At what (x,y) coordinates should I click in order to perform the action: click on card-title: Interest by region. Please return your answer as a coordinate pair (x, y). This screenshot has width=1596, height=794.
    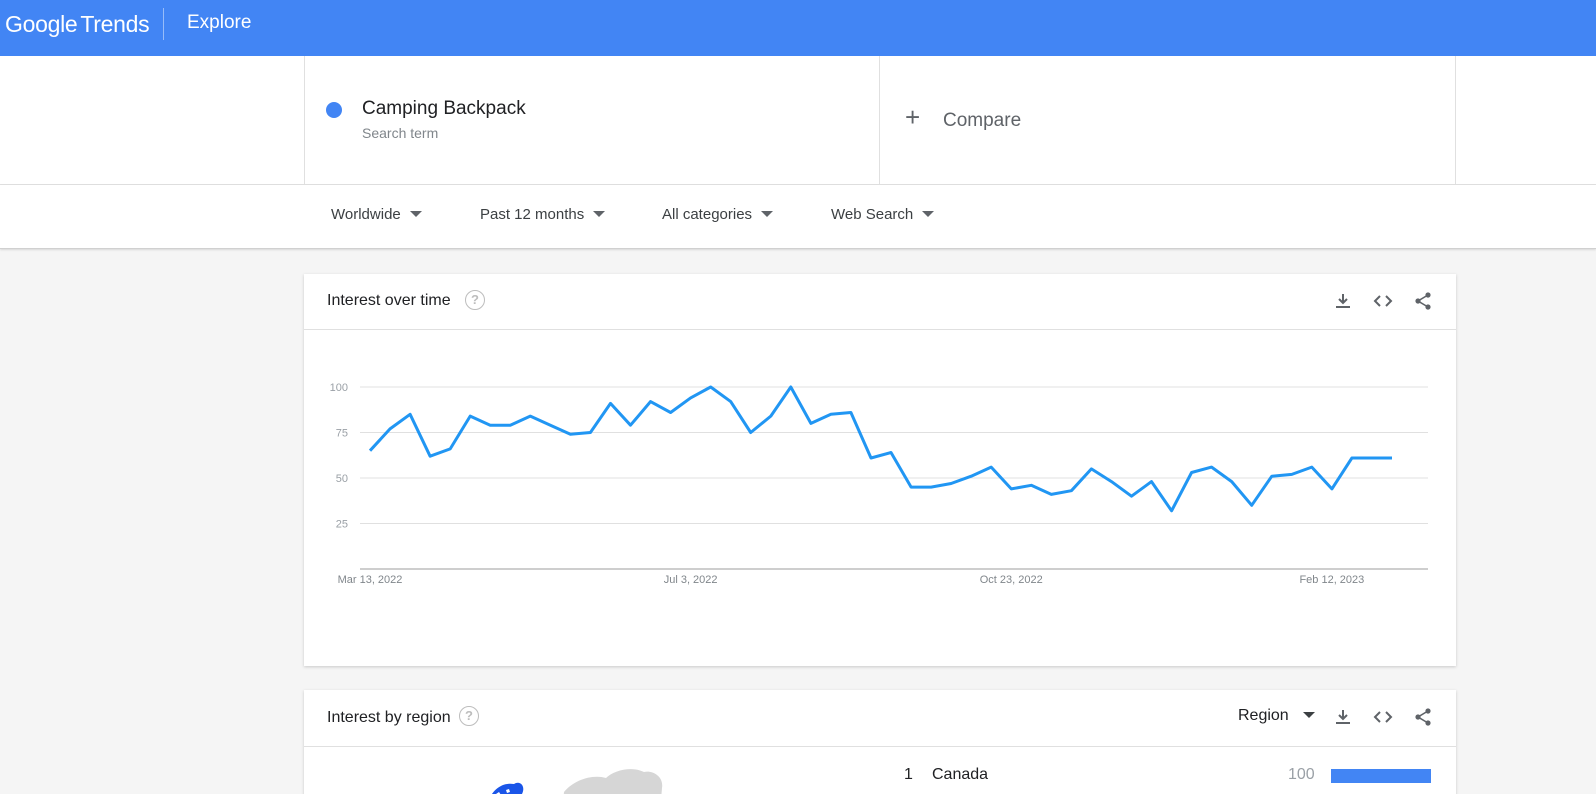
    Looking at the image, I should click on (389, 717).